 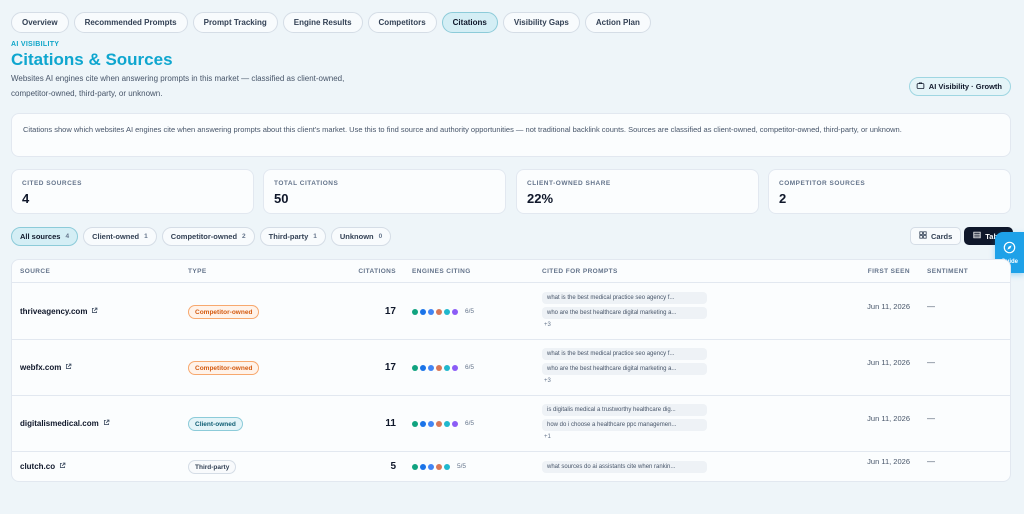 What do you see at coordinates (402, 22) in the screenshot?
I see `tab-competitors: Competitors` at bounding box center [402, 22].